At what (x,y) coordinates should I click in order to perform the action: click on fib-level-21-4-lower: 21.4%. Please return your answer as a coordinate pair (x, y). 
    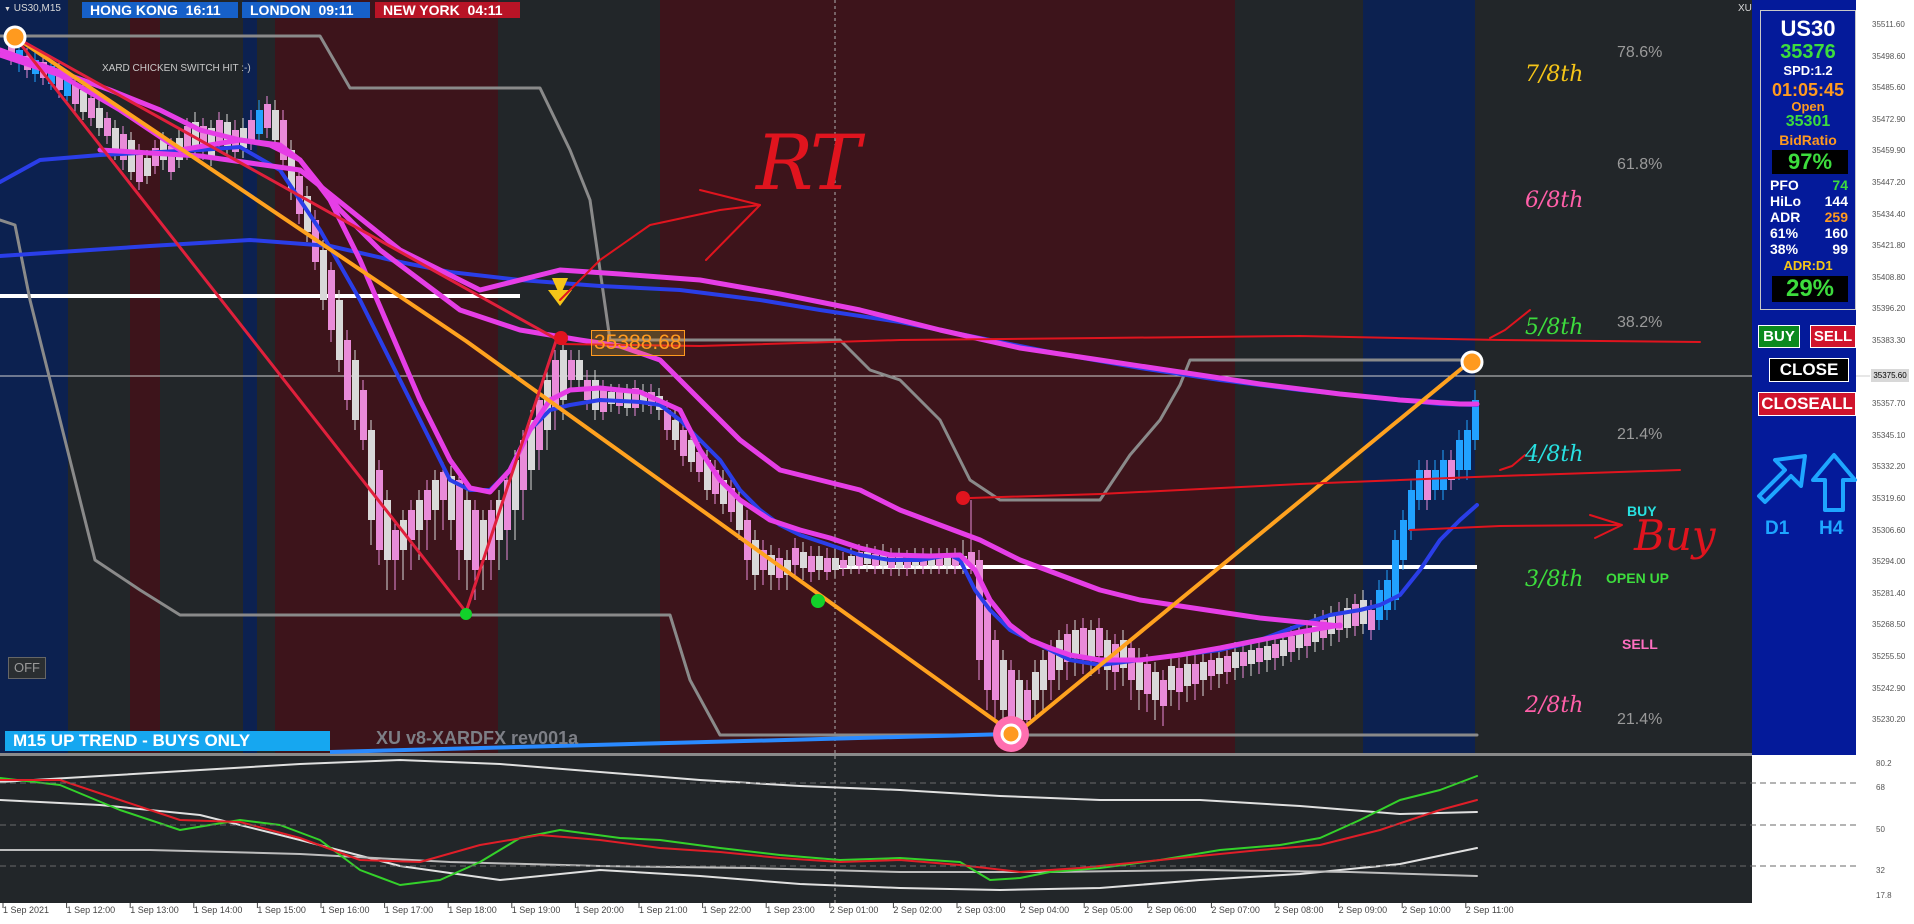
    Looking at the image, I should click on (1640, 719).